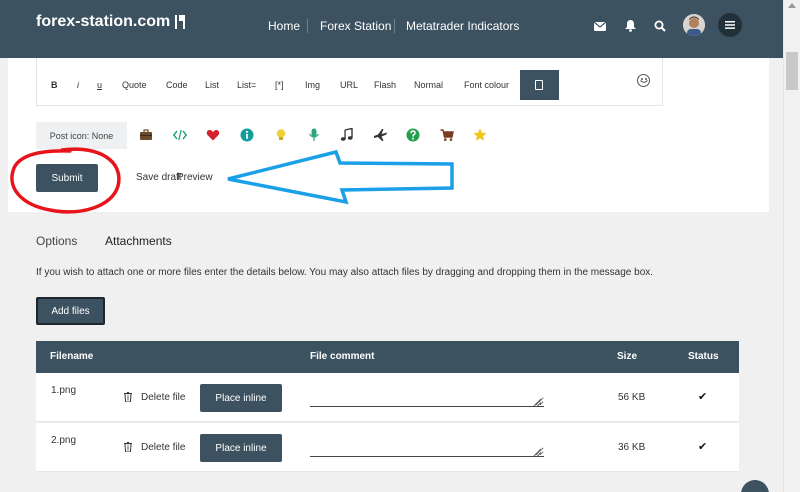  Describe the element at coordinates (64, 390) in the screenshot. I see `filename: 1.png` at that location.